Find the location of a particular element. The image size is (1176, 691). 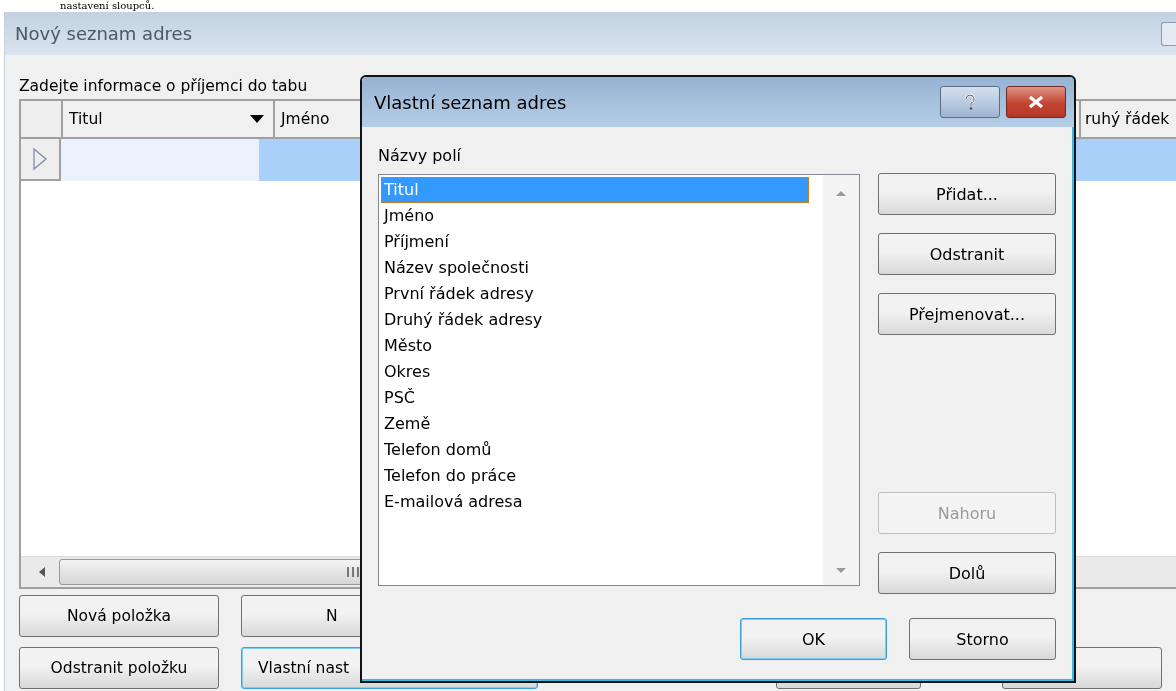

list-item: Příjmení is located at coordinates (595, 242).